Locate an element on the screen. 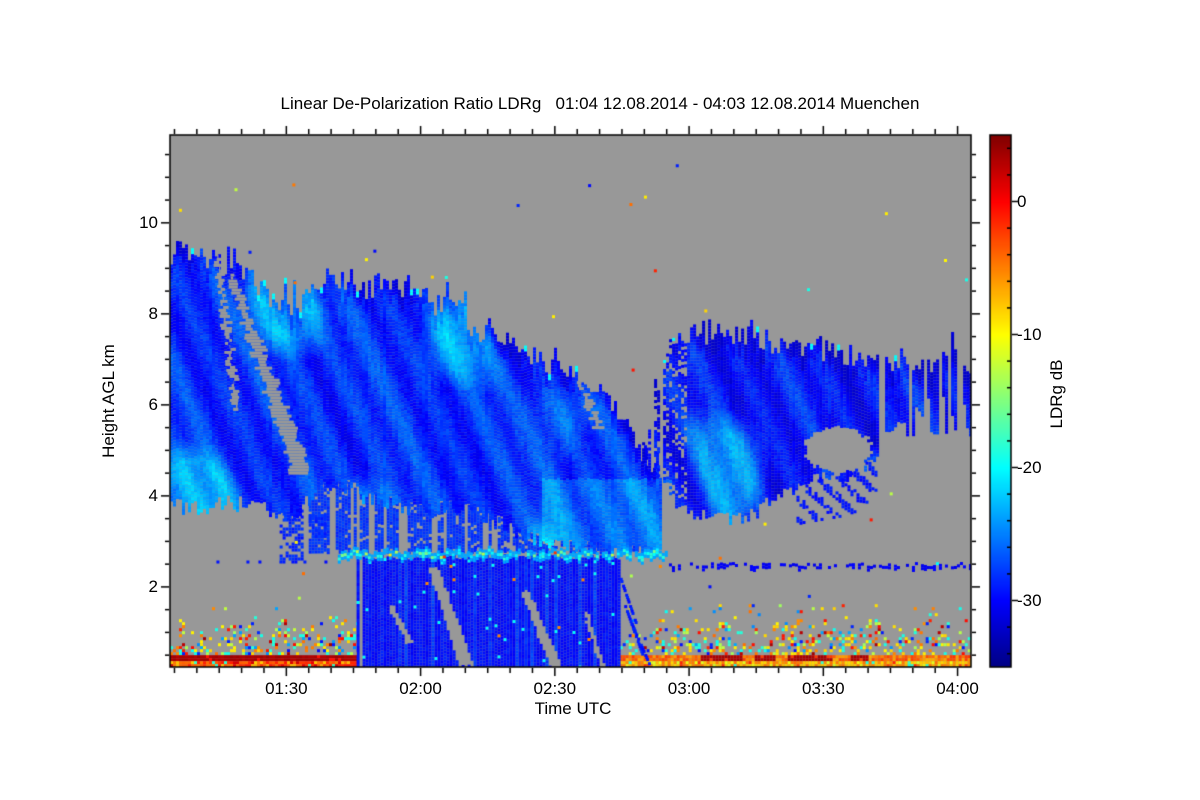 This screenshot has height=800, width=1200. y-tick-label: 6 is located at coordinates (153, 404).